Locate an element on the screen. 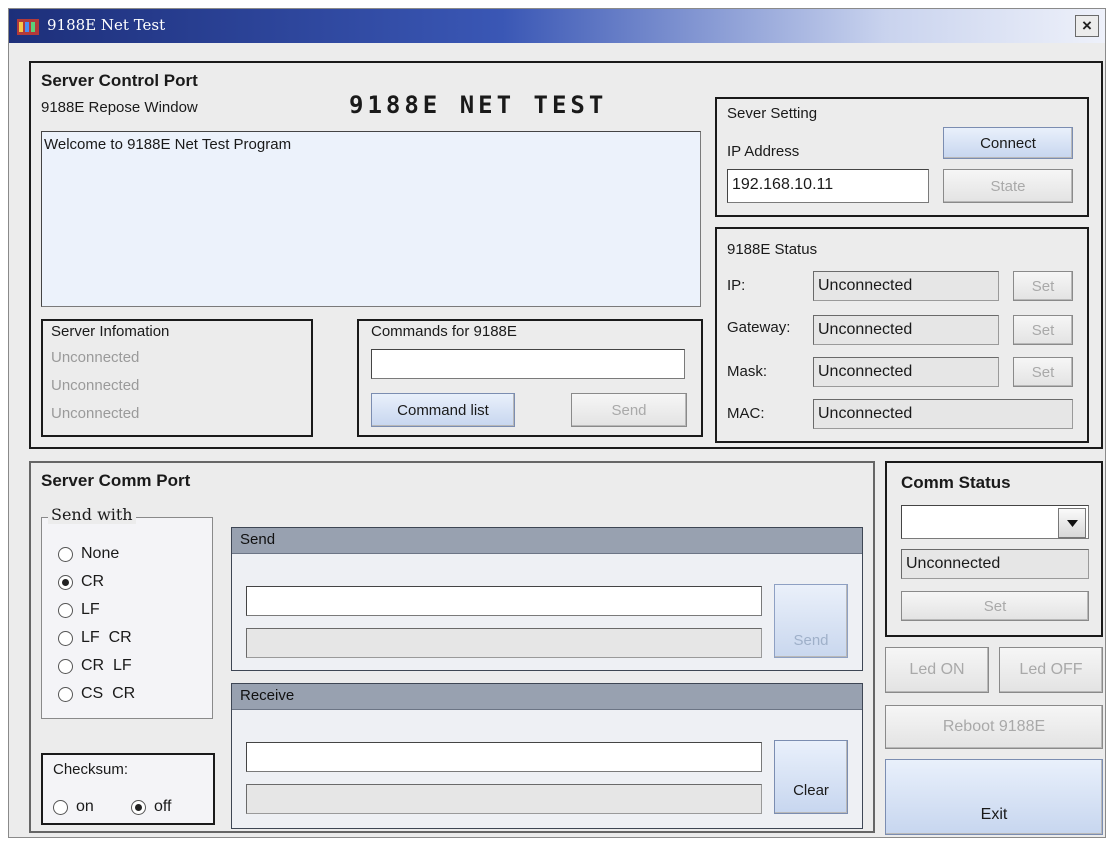  checksum-on-option: on is located at coordinates (73, 807).